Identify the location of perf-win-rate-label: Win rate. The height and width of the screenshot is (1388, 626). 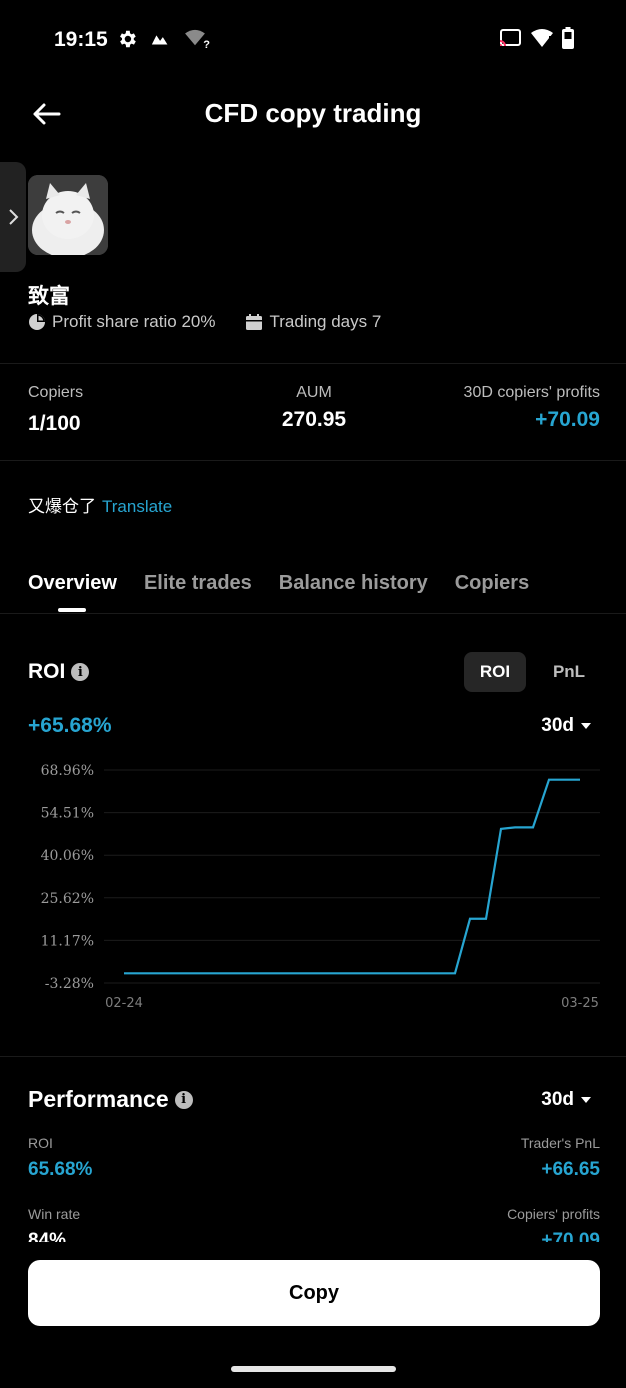
(54, 1214).